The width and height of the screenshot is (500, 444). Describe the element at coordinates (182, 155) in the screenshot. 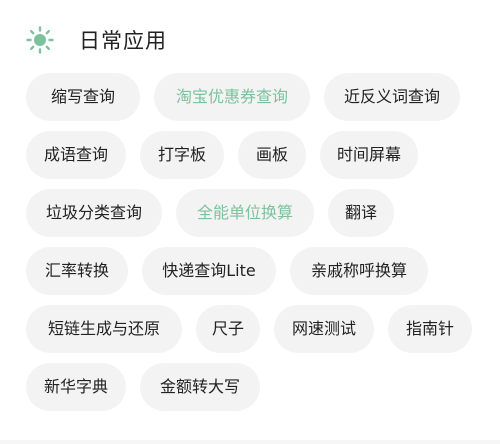

I see `chip-typing-board: 打字板` at that location.